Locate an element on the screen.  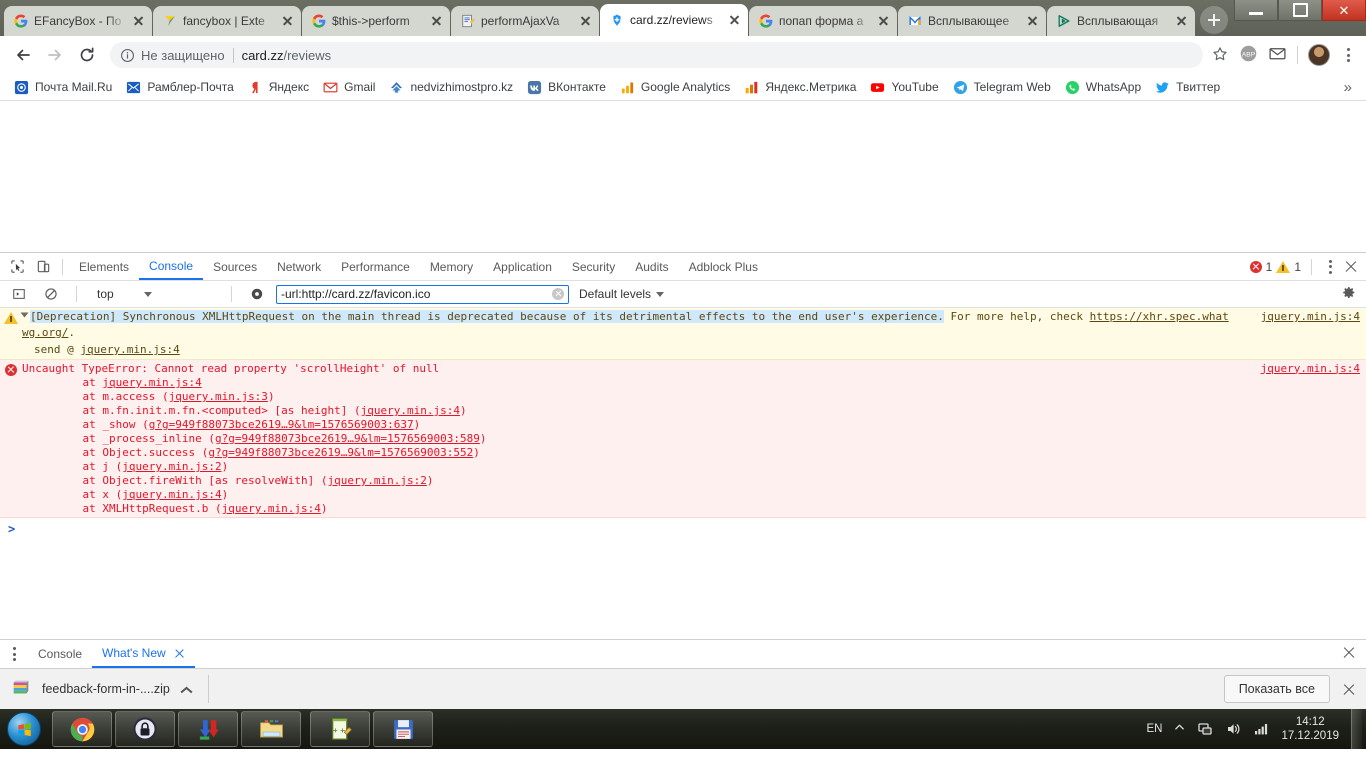
bookmark-item: Telegram Web is located at coordinates (1002, 87).